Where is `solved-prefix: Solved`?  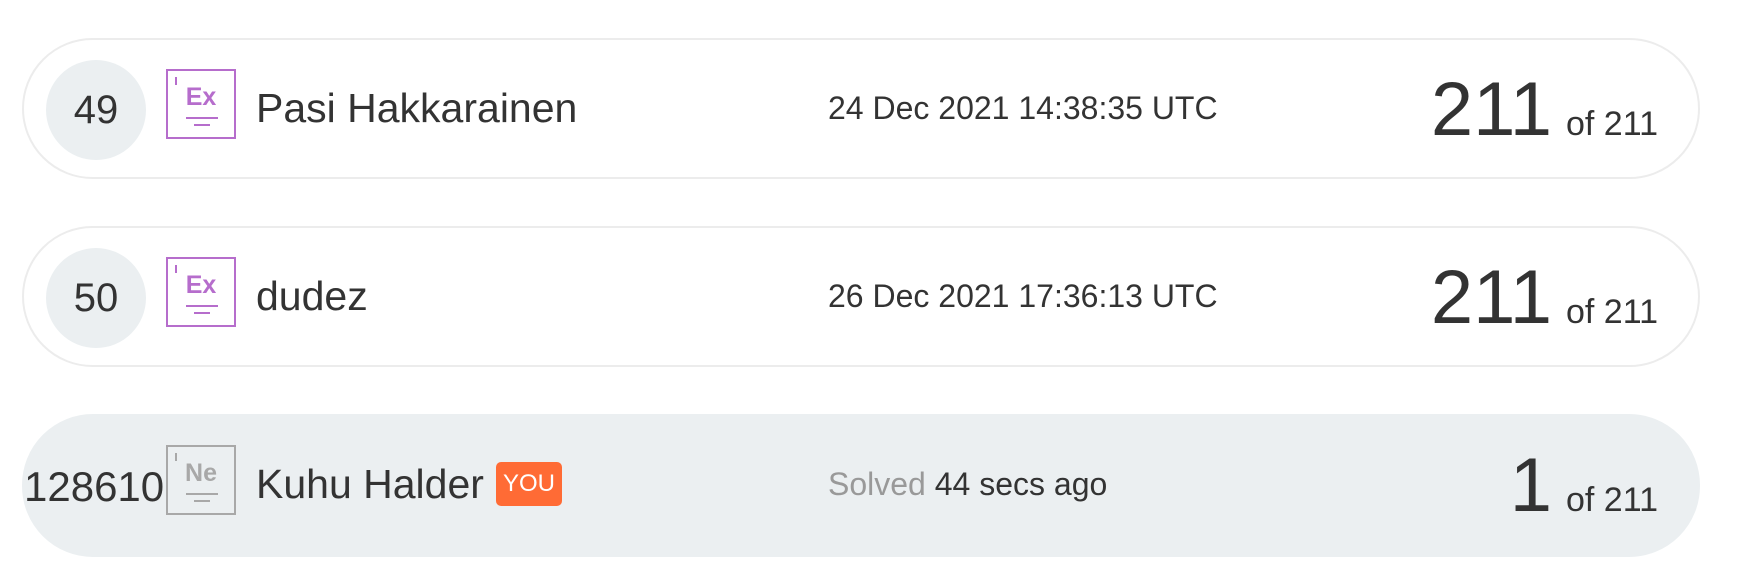
solved-prefix: Solved is located at coordinates (877, 484).